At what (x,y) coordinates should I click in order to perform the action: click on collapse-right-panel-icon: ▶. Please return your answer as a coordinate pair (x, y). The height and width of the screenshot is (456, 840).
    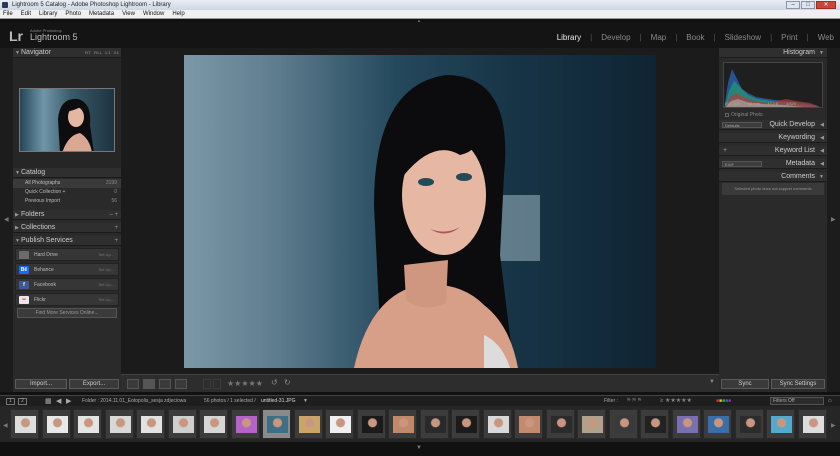
    Looking at the image, I should click on (833, 219).